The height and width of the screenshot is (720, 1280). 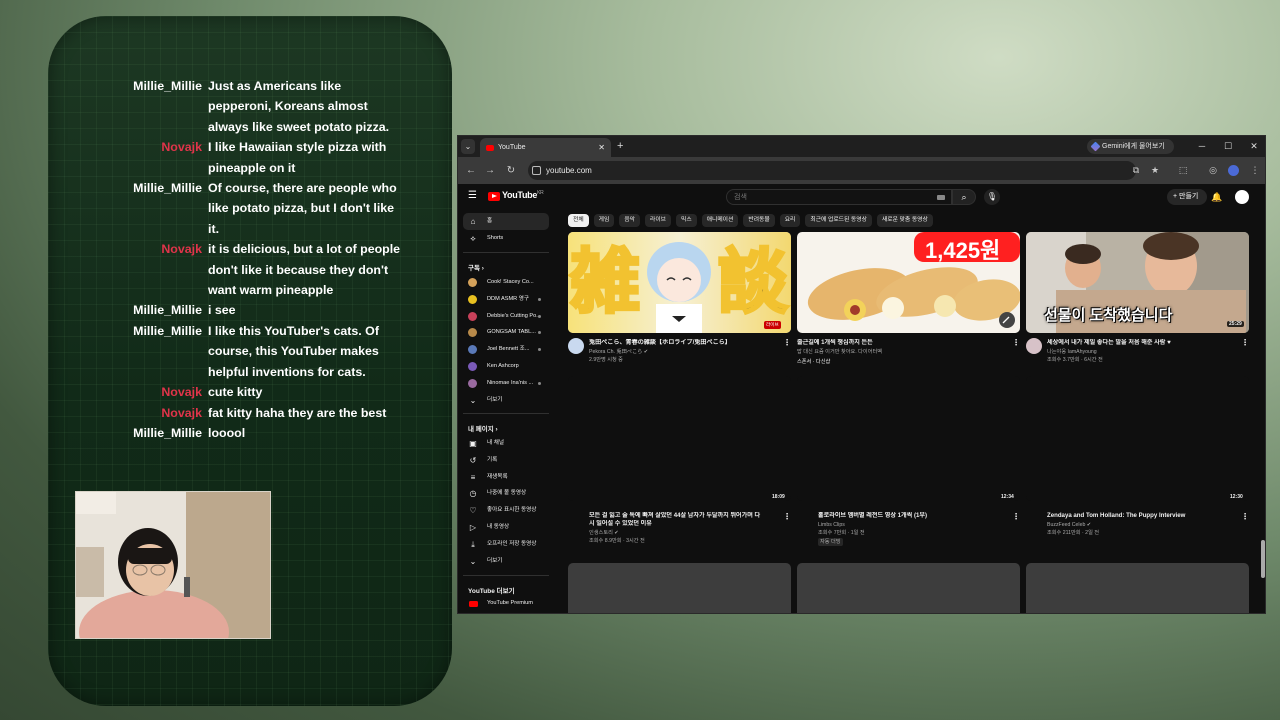 I want to click on filter-chip: 애니메이션, so click(x=720, y=220).